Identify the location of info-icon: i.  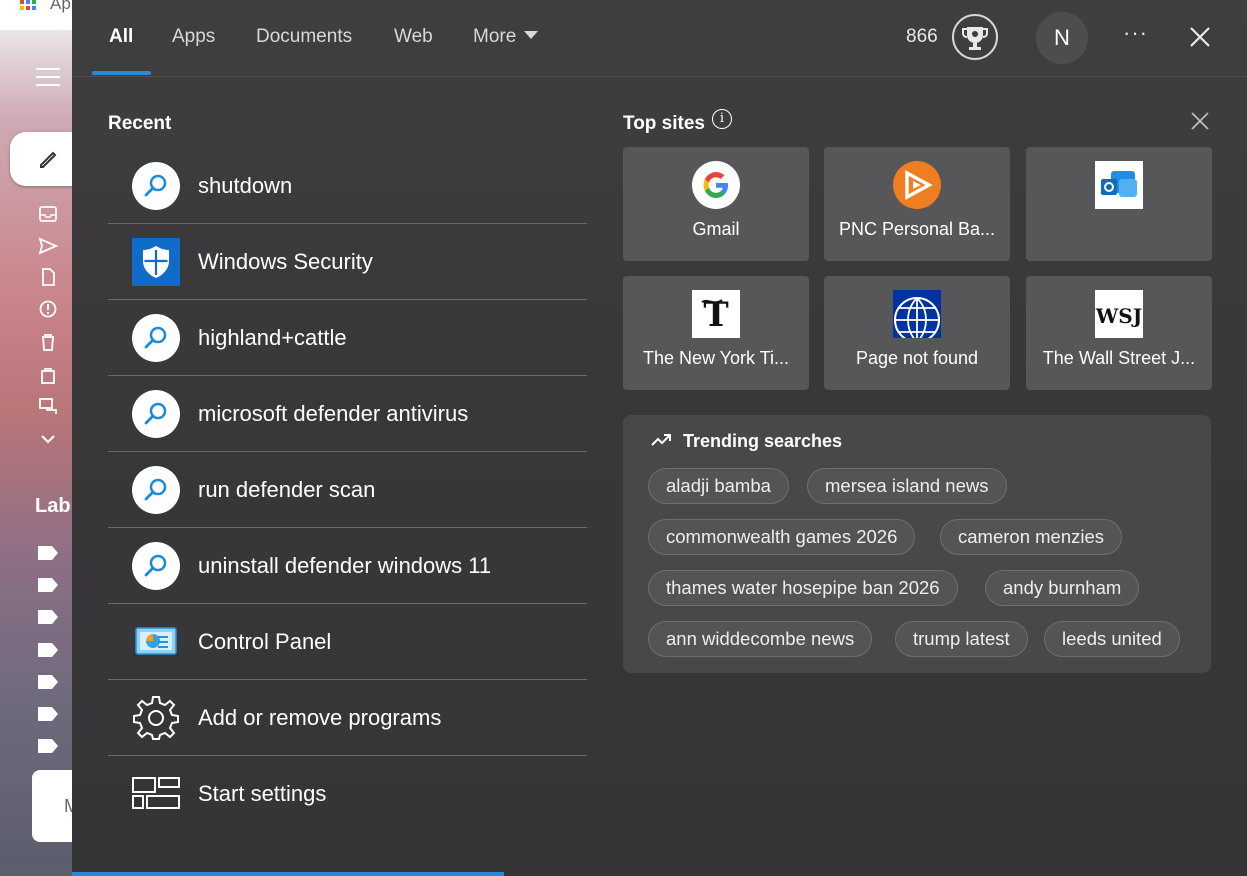
(722, 119).